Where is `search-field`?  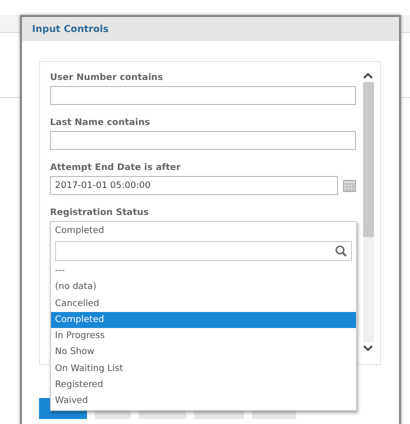
search-field is located at coordinates (203, 251).